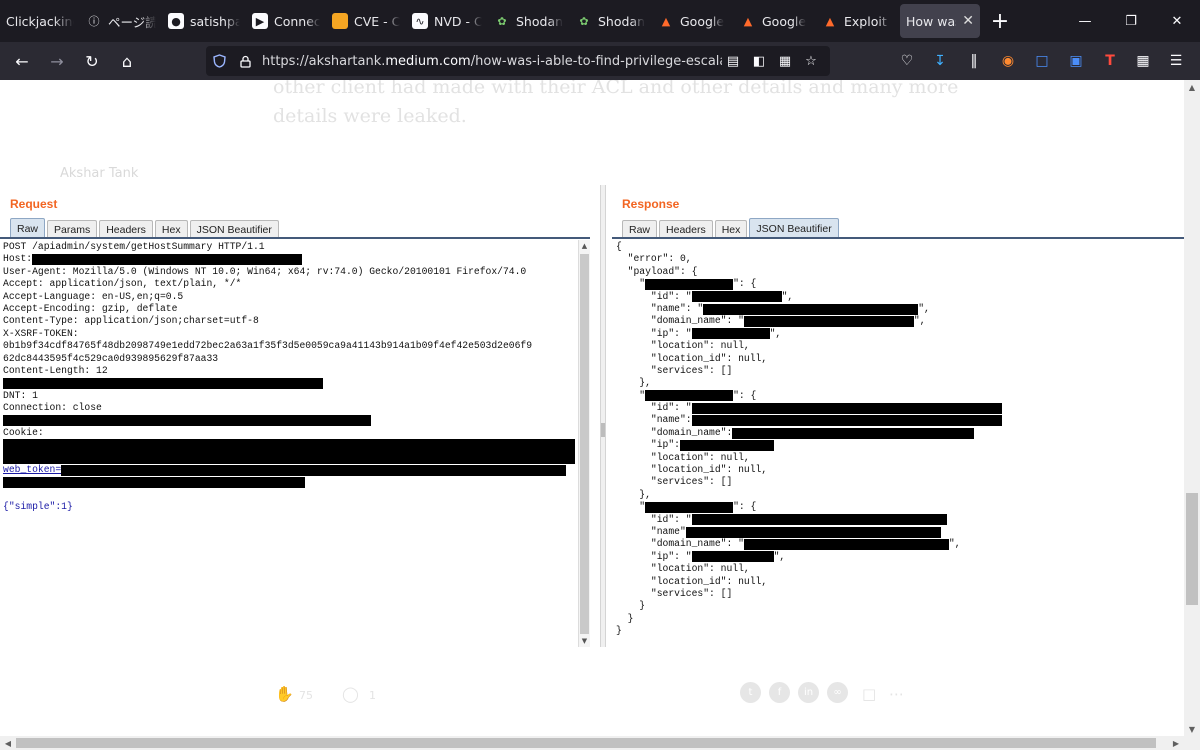 Image resolution: width=1200 pixels, height=750 pixels. What do you see at coordinates (759, 61) in the screenshot?
I see `translate-icon: ◧` at bounding box center [759, 61].